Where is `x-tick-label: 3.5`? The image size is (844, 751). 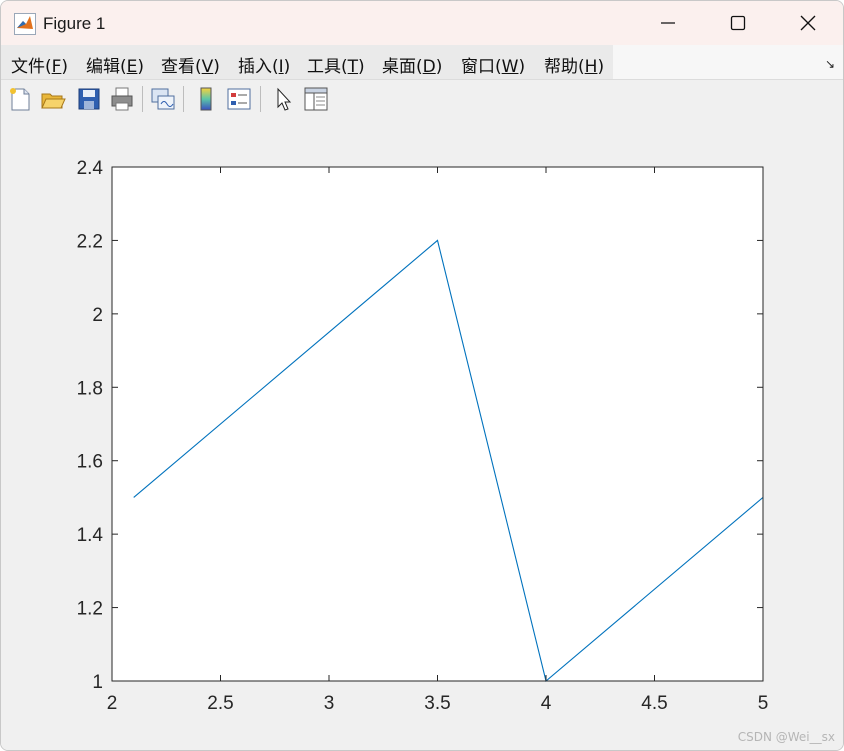
x-tick-label: 3.5 is located at coordinates (437, 703).